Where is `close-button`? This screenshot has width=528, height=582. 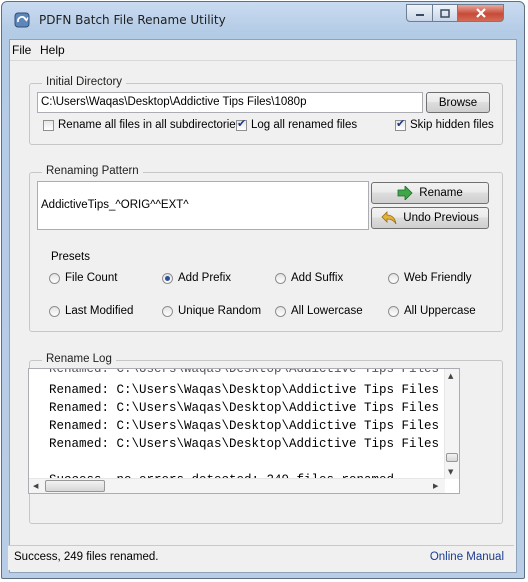 close-button is located at coordinates (480, 13).